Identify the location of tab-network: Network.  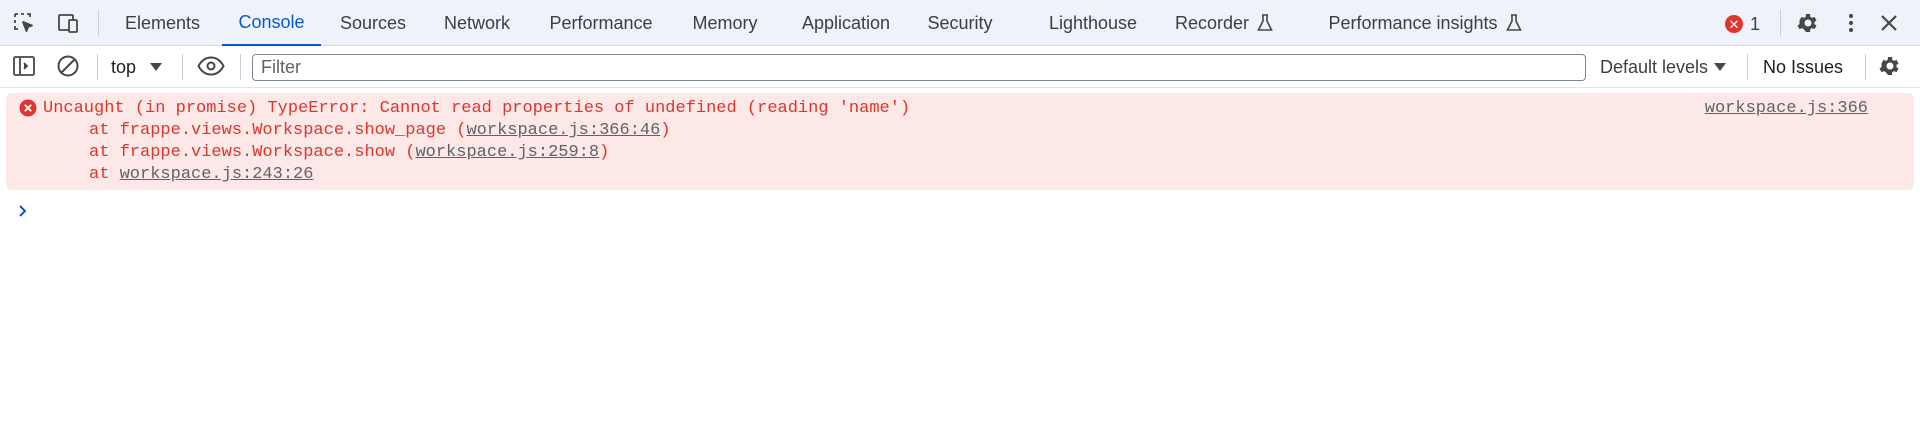
(477, 23).